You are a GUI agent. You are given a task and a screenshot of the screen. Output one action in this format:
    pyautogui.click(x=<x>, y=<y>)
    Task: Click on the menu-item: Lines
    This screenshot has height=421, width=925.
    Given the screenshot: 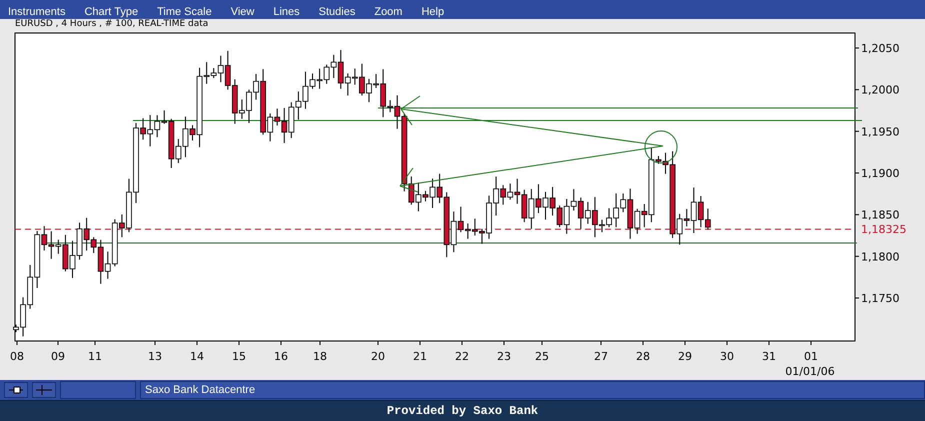 What is the action you would take?
    pyautogui.click(x=286, y=12)
    